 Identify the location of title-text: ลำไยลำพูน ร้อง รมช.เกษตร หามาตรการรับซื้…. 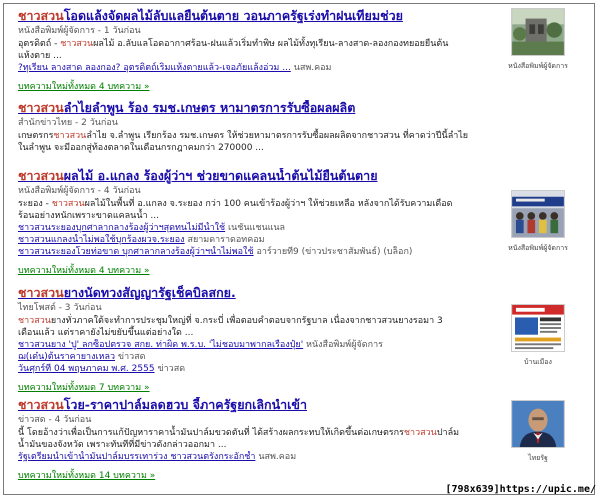
(209, 107).